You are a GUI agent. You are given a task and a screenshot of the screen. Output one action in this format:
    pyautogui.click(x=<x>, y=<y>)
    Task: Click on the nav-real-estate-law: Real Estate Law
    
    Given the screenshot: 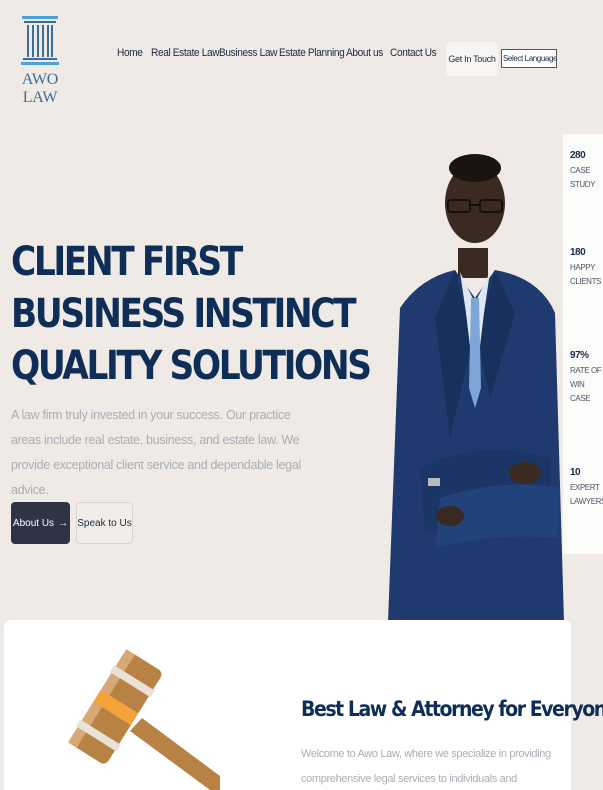 What is the action you would take?
    pyautogui.click(x=185, y=53)
    